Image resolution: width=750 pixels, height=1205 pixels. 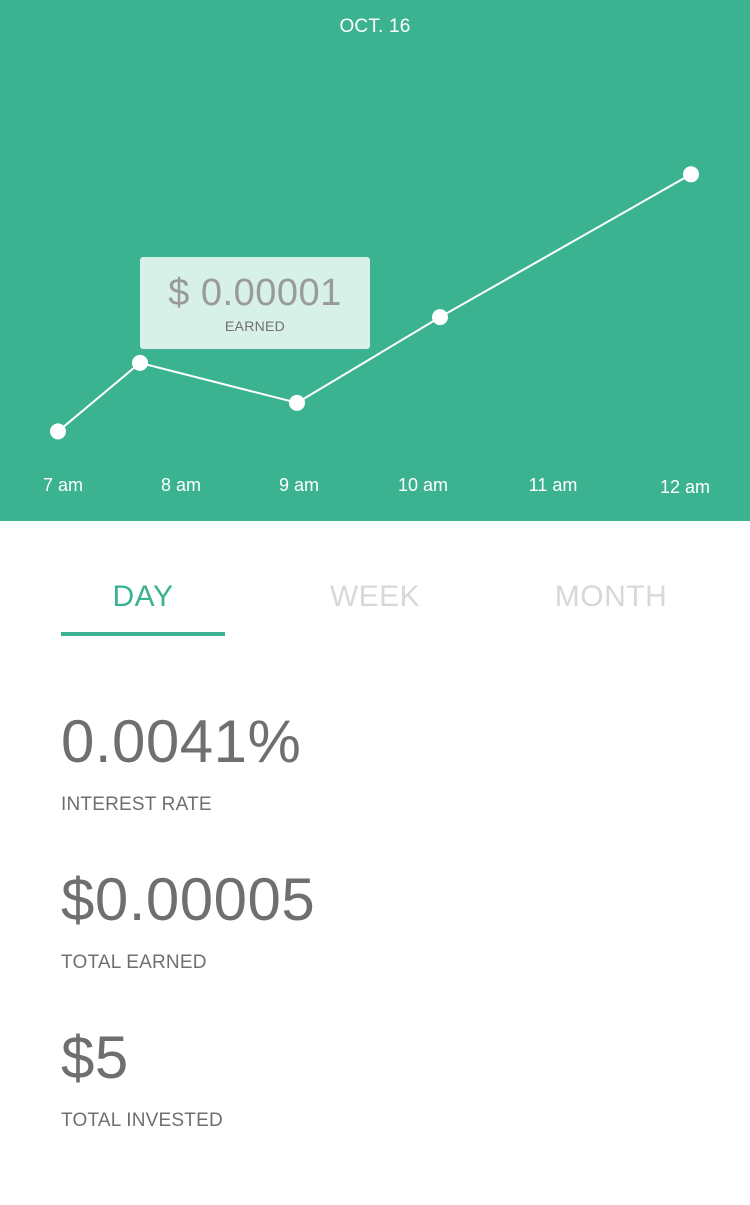 I want to click on interest-rate-label: INTEREST RATE, so click(x=136, y=804).